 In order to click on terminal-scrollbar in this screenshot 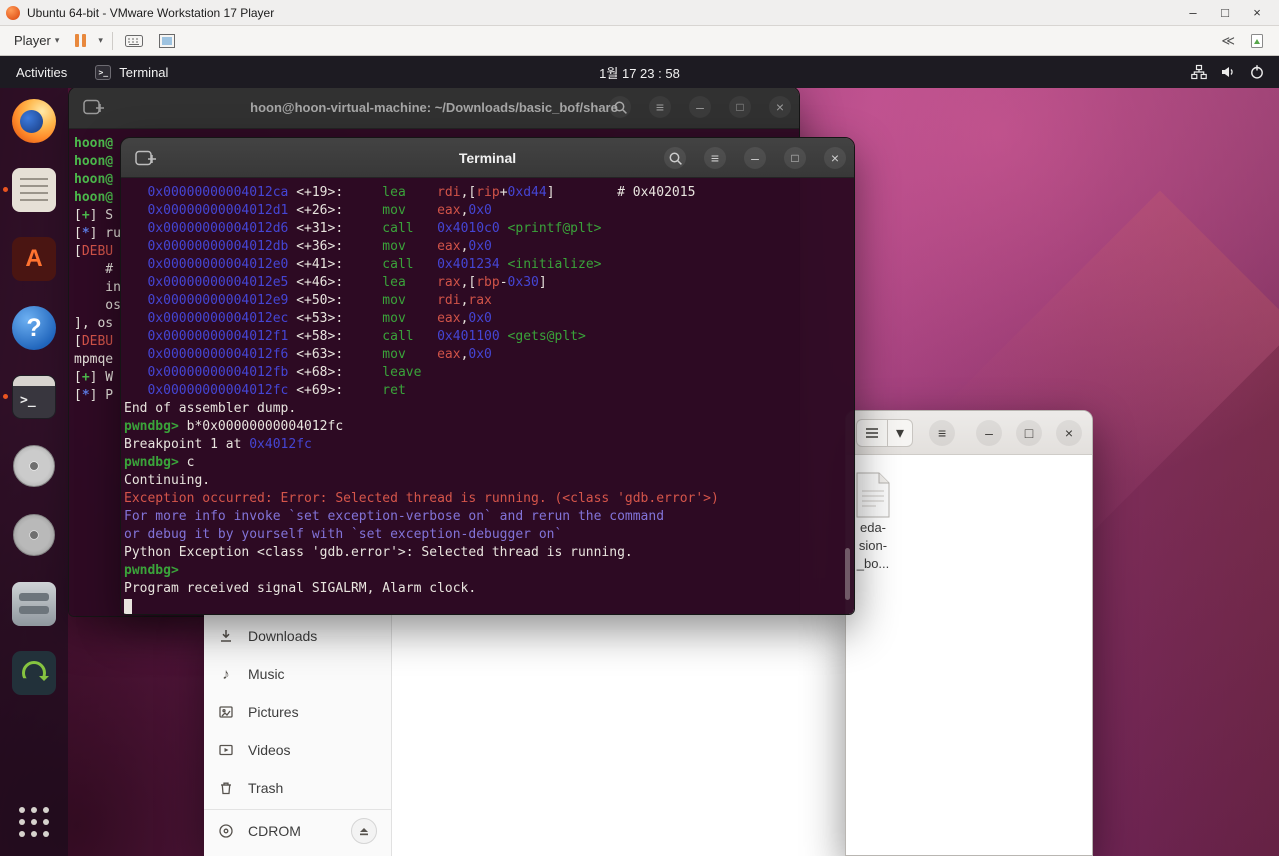, I will do `click(847, 574)`.